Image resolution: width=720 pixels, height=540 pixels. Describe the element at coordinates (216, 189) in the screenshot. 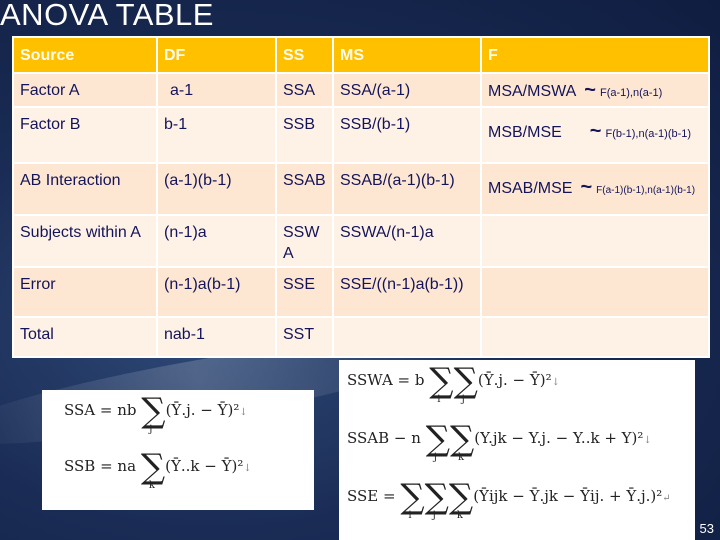

I see `cell-df: (a-1)(b-1)` at that location.